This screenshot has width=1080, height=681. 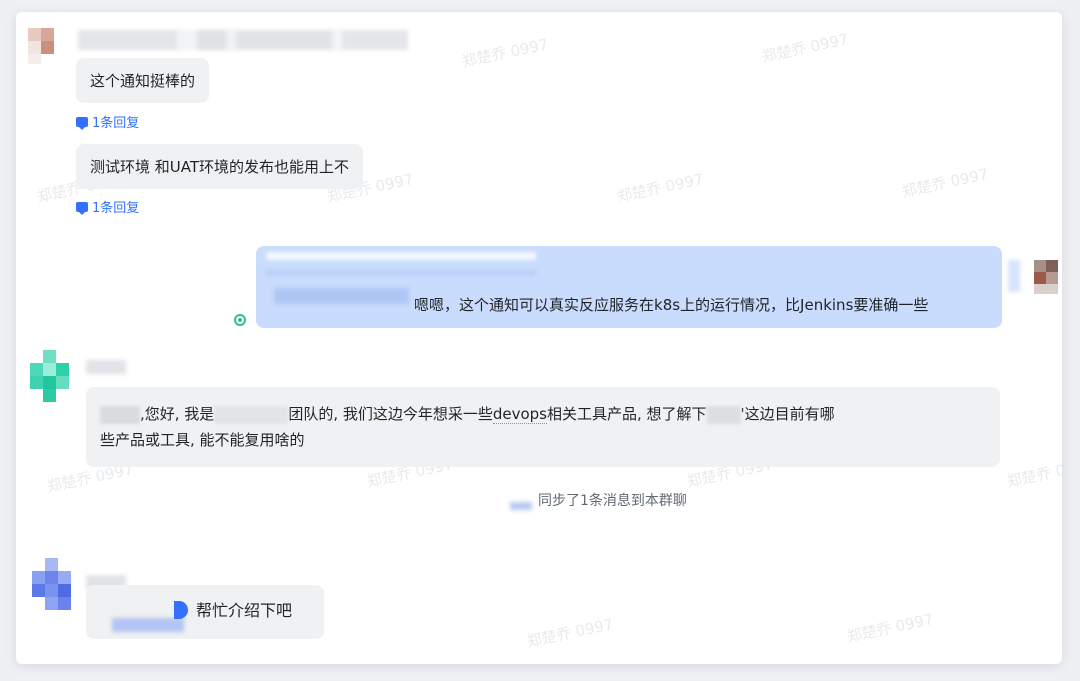 I want to click on message-bubble: 帮忙介绍下吧, so click(x=205, y=612).